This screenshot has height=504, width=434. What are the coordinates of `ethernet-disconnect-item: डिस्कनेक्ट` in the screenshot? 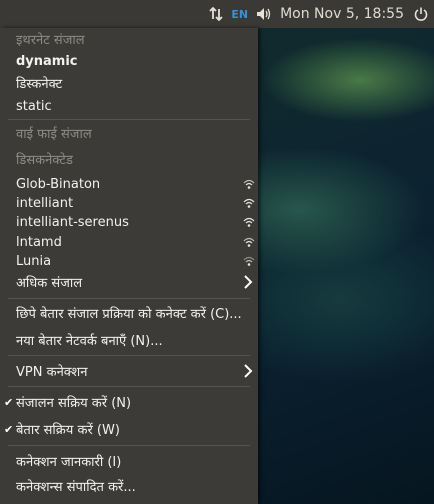 It's located at (129, 83).